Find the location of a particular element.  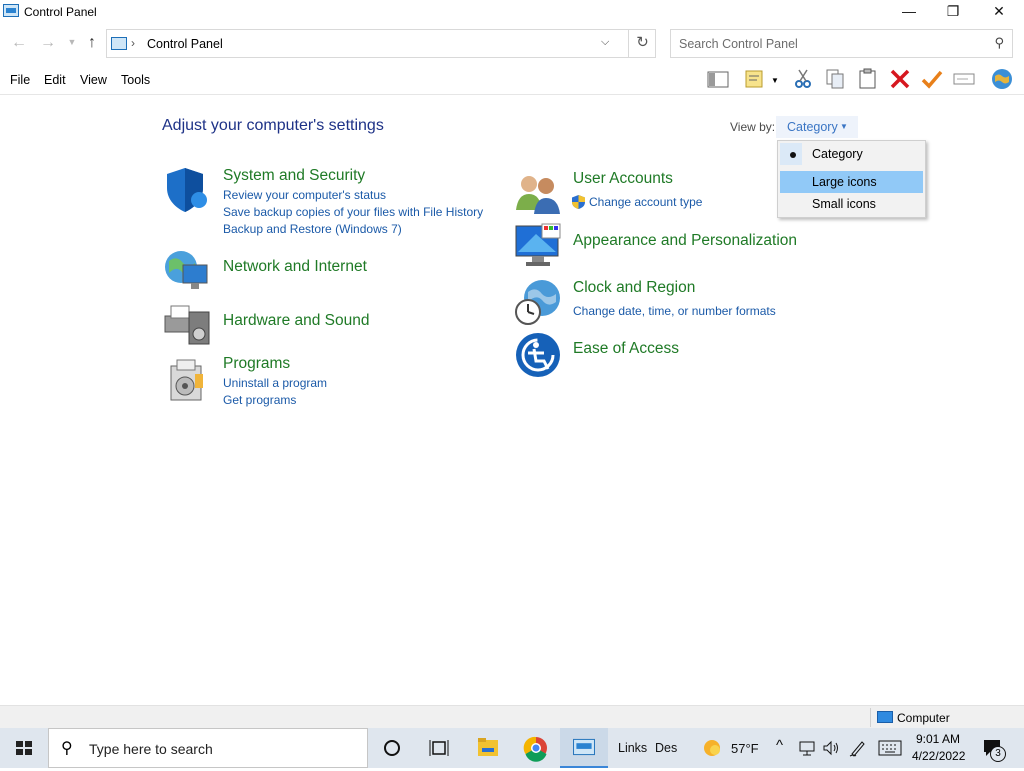

users-icon is located at coordinates (538, 194).